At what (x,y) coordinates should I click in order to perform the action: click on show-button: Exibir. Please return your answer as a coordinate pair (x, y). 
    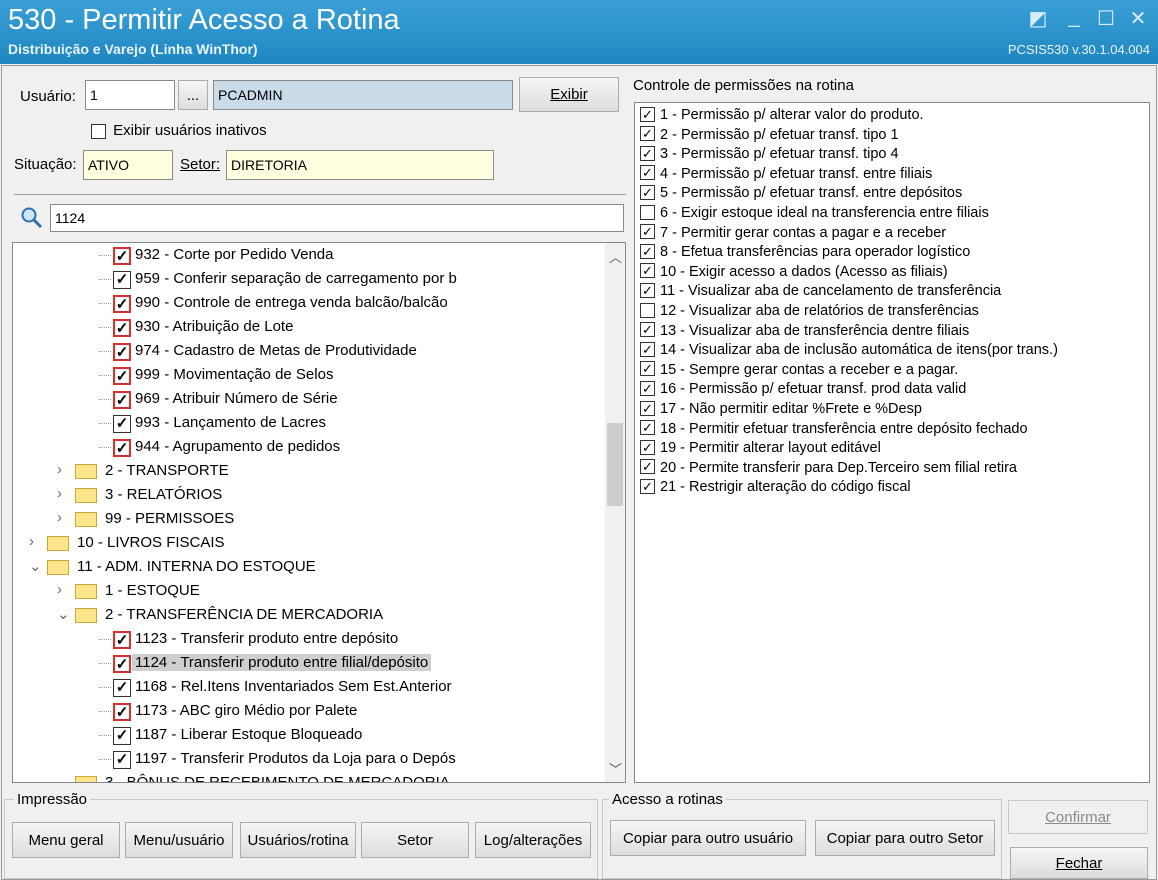
    Looking at the image, I should click on (569, 94).